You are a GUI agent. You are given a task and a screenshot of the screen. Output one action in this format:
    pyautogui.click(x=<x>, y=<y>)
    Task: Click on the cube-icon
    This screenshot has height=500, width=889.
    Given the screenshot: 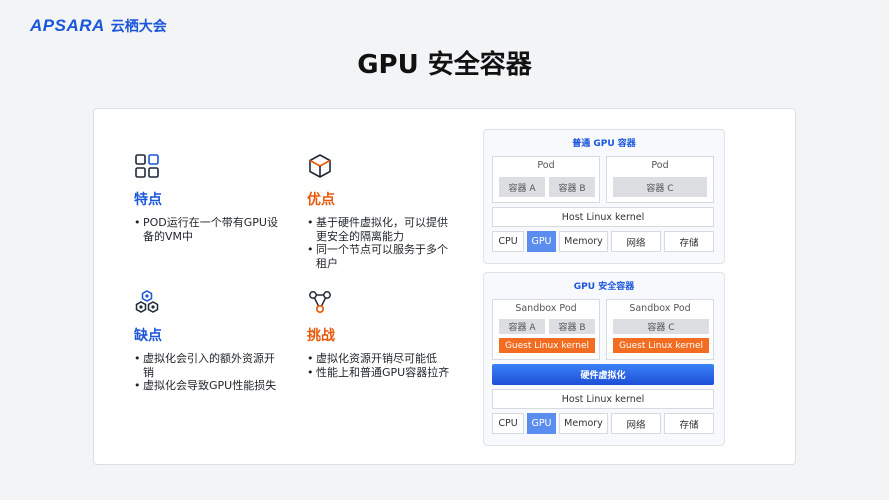 What is the action you would take?
    pyautogui.click(x=320, y=166)
    